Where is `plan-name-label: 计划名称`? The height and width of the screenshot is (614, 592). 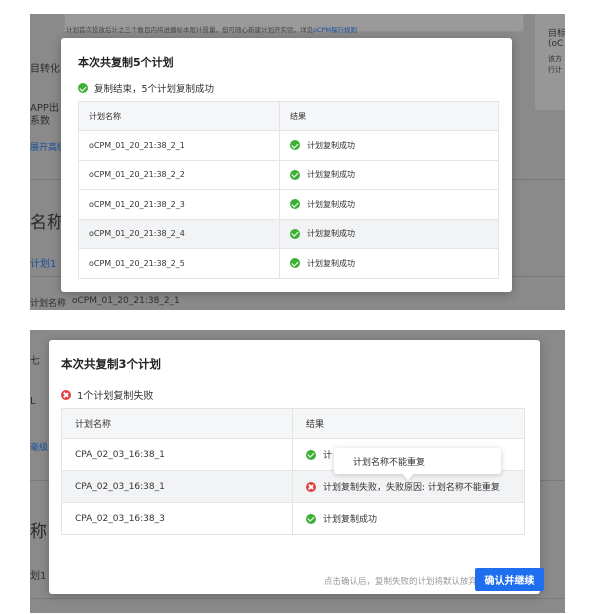
plan-name-label: 计划名称 is located at coordinates (48, 304).